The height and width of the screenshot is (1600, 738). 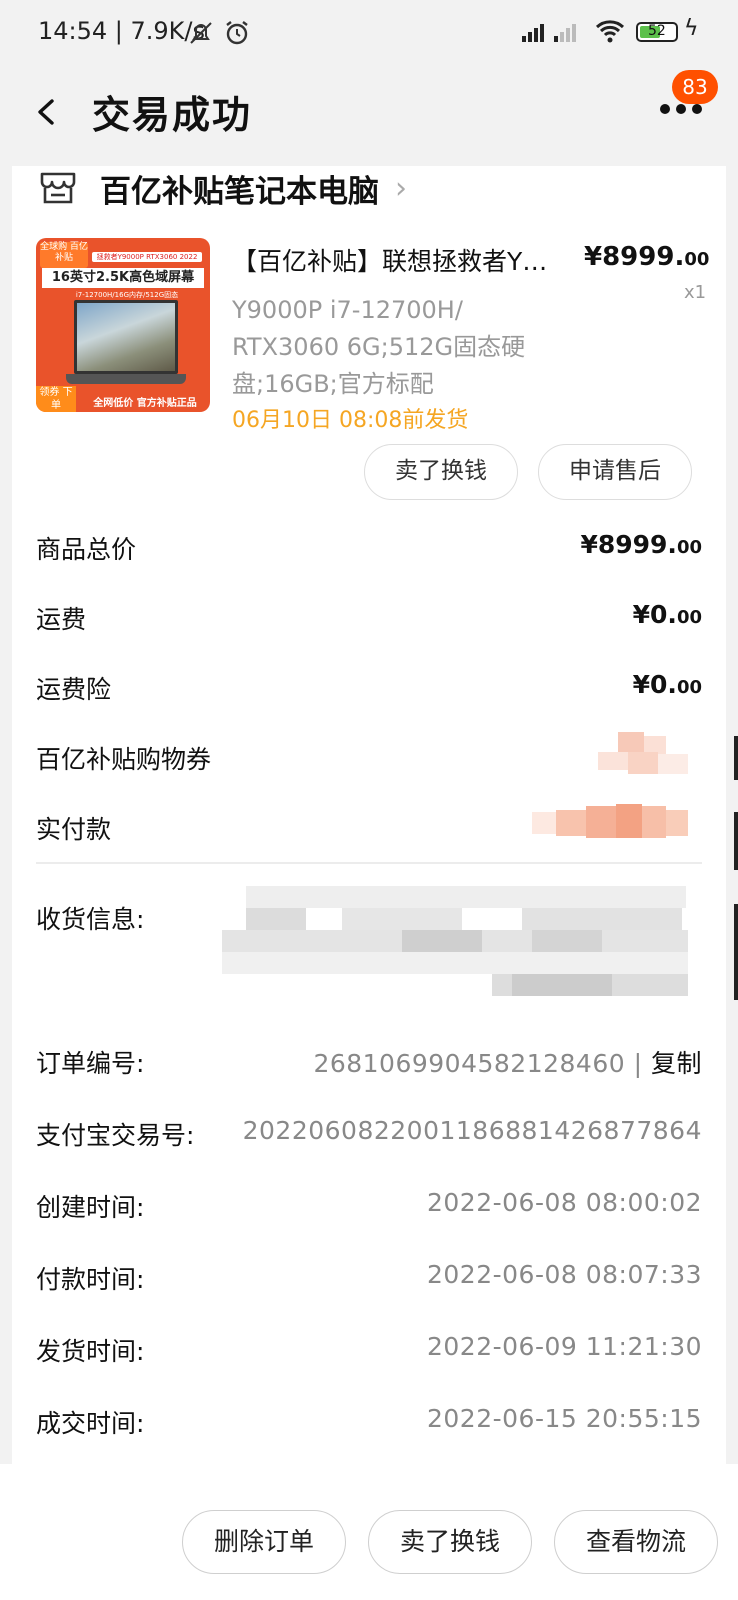 What do you see at coordinates (695, 292) in the screenshot?
I see `product-qty: x1` at bounding box center [695, 292].